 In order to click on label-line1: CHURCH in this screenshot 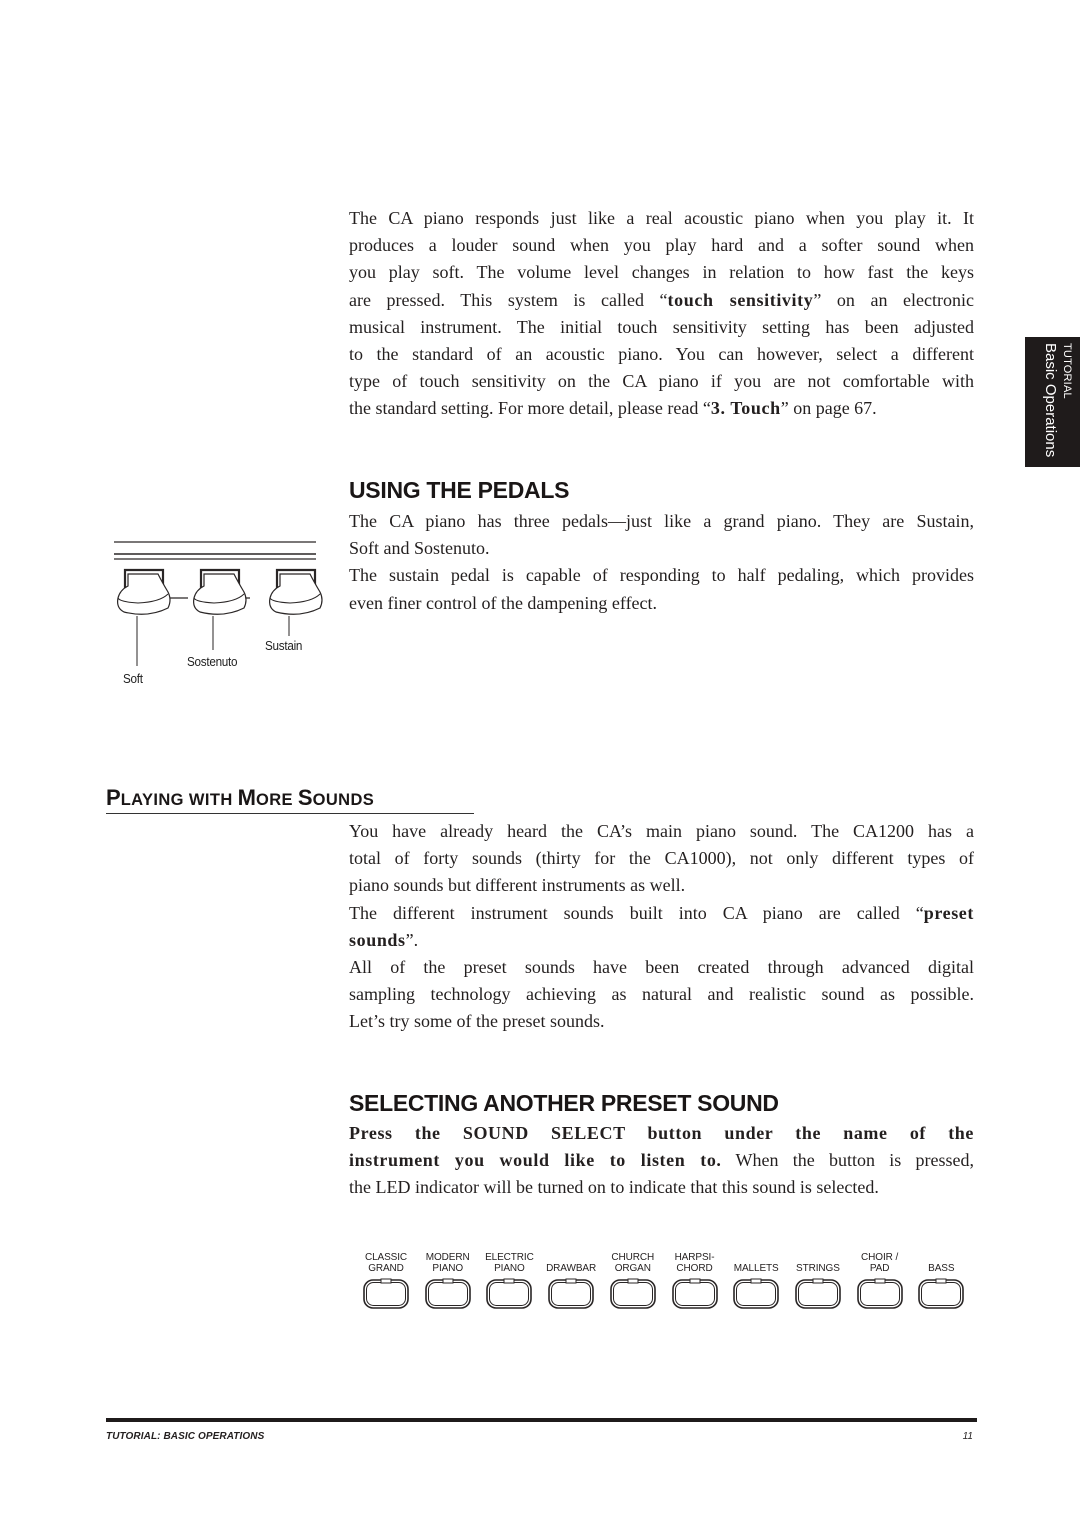, I will do `click(633, 1257)`.